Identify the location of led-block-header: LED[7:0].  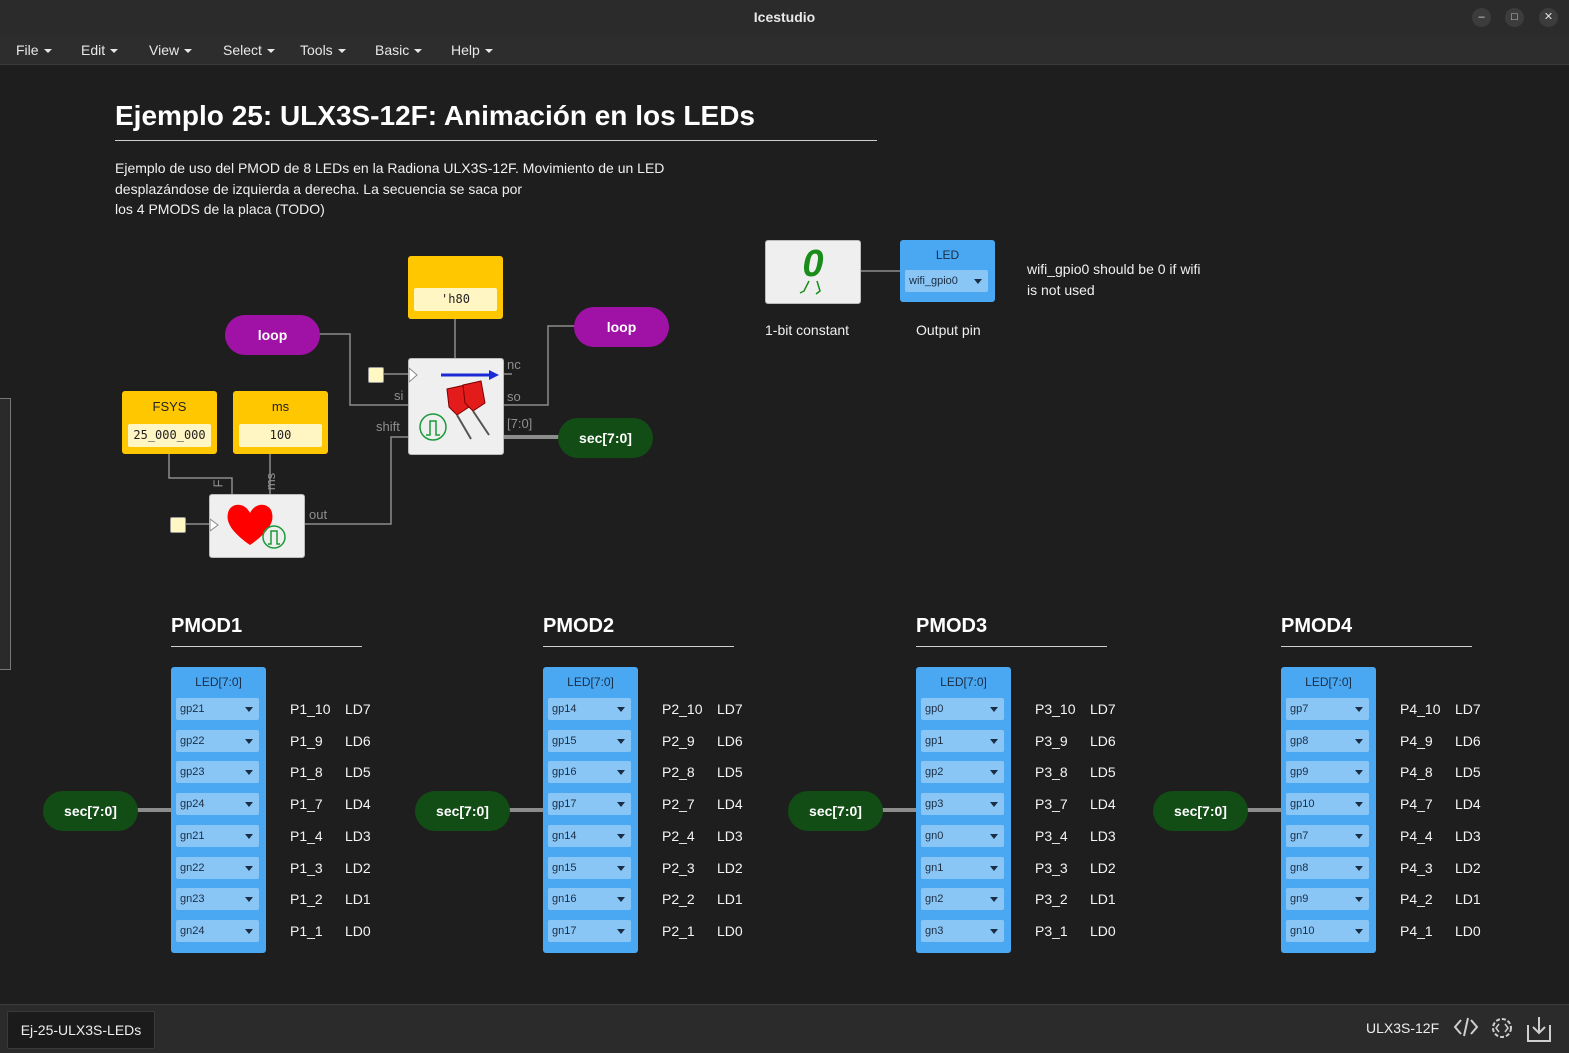
(590, 682).